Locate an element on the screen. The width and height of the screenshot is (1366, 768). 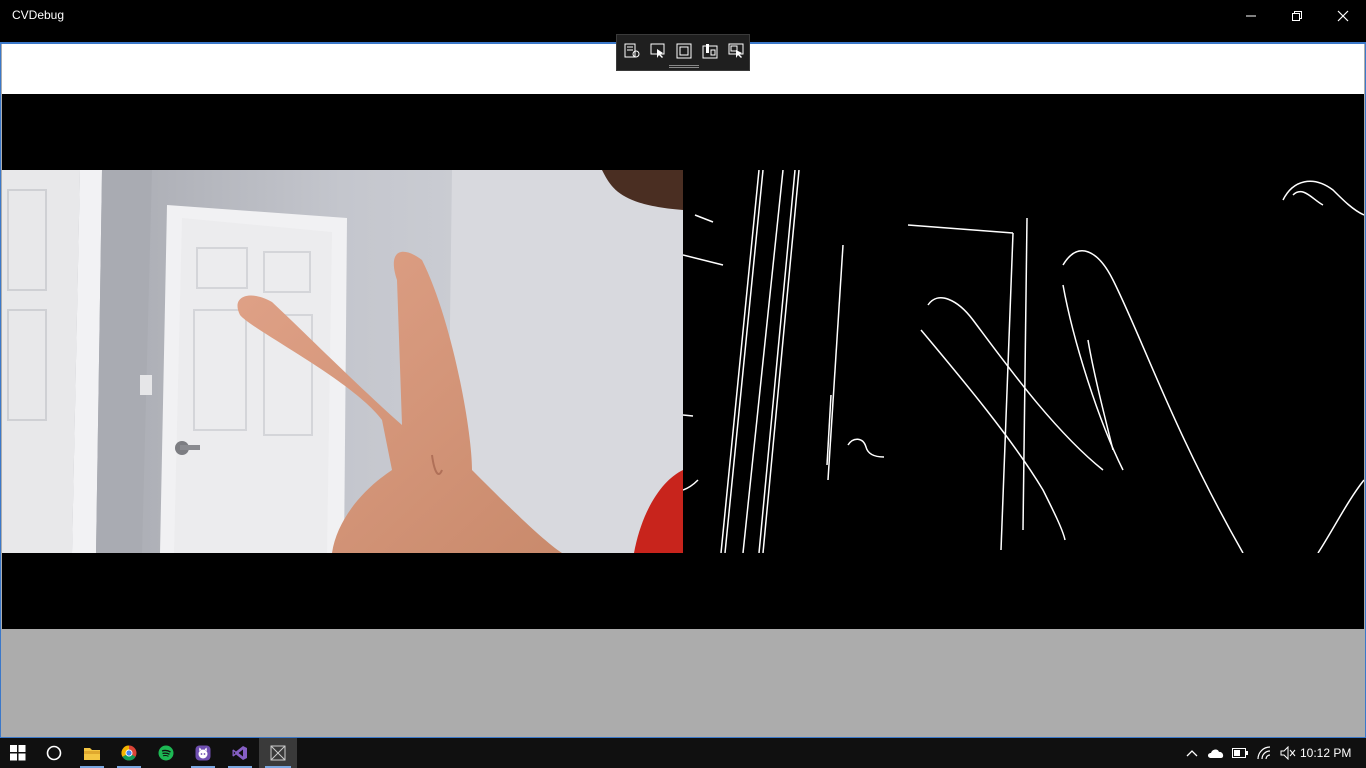
start-button is located at coordinates (18, 753).